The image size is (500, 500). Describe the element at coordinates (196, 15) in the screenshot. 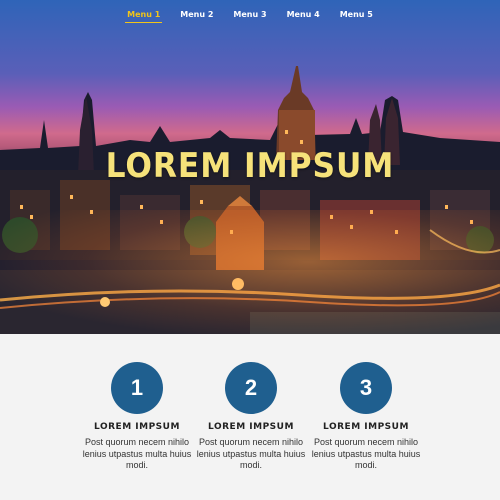

I see `nav-item-menu-2: Menu 2` at that location.